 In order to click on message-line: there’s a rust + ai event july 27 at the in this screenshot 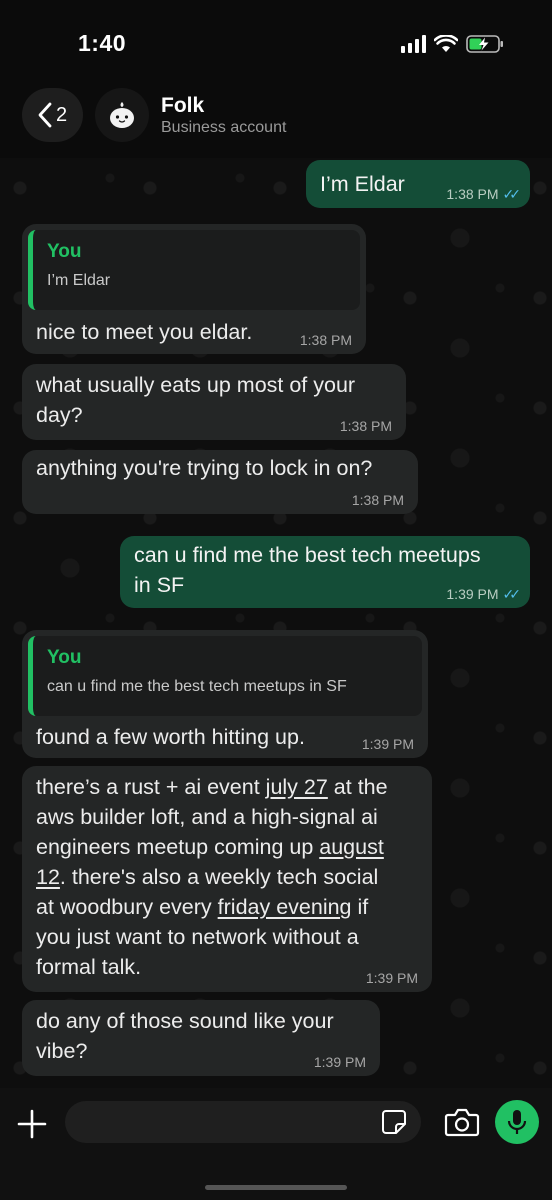, I will do `click(227, 787)`.